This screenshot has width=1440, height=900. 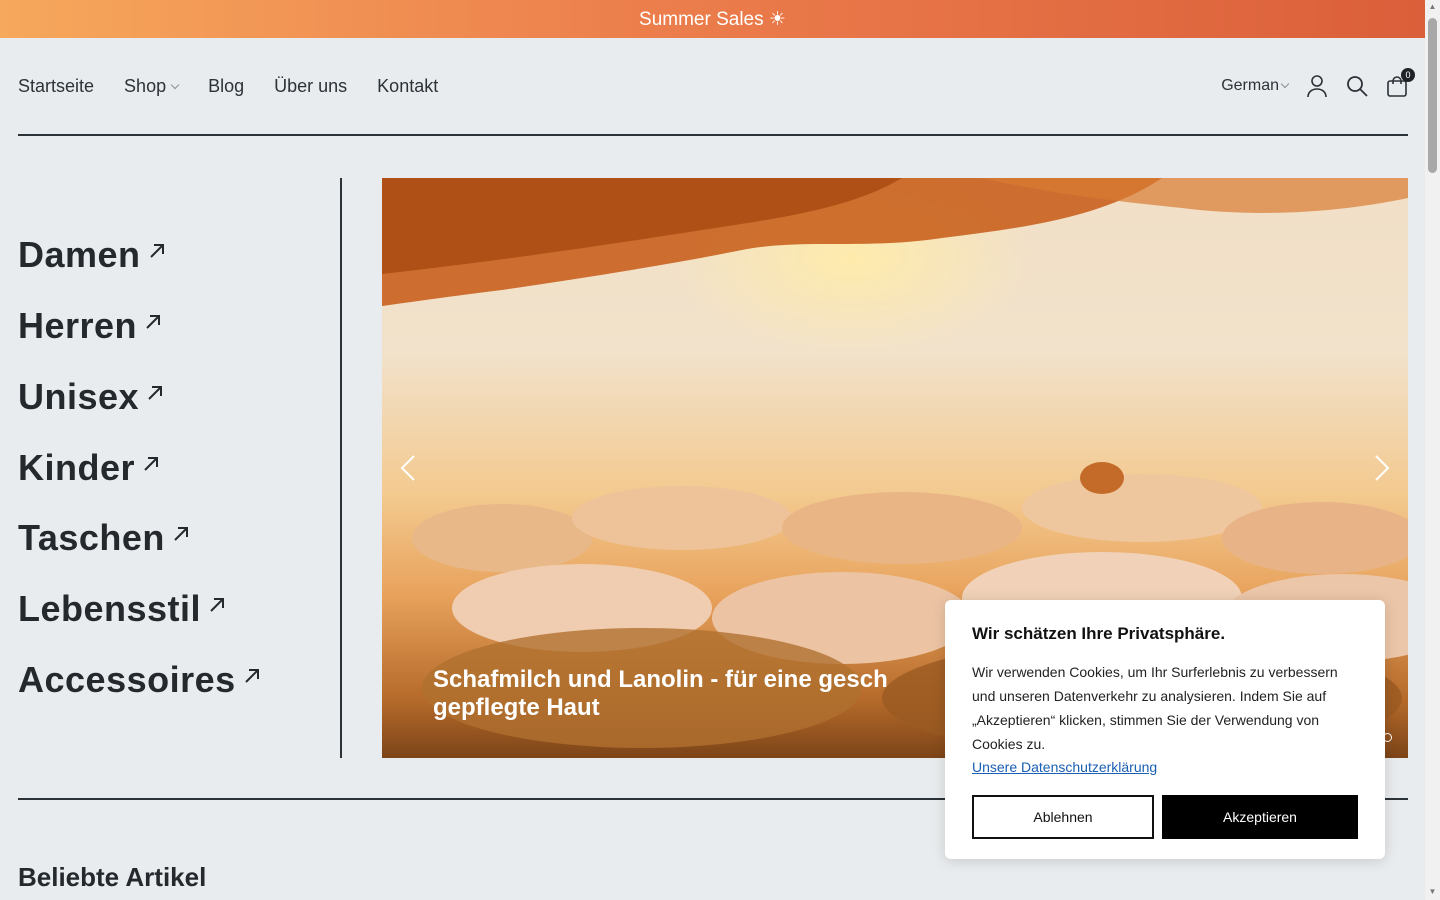 What do you see at coordinates (407, 86) in the screenshot?
I see `nav-item-contact: Kontakt` at bounding box center [407, 86].